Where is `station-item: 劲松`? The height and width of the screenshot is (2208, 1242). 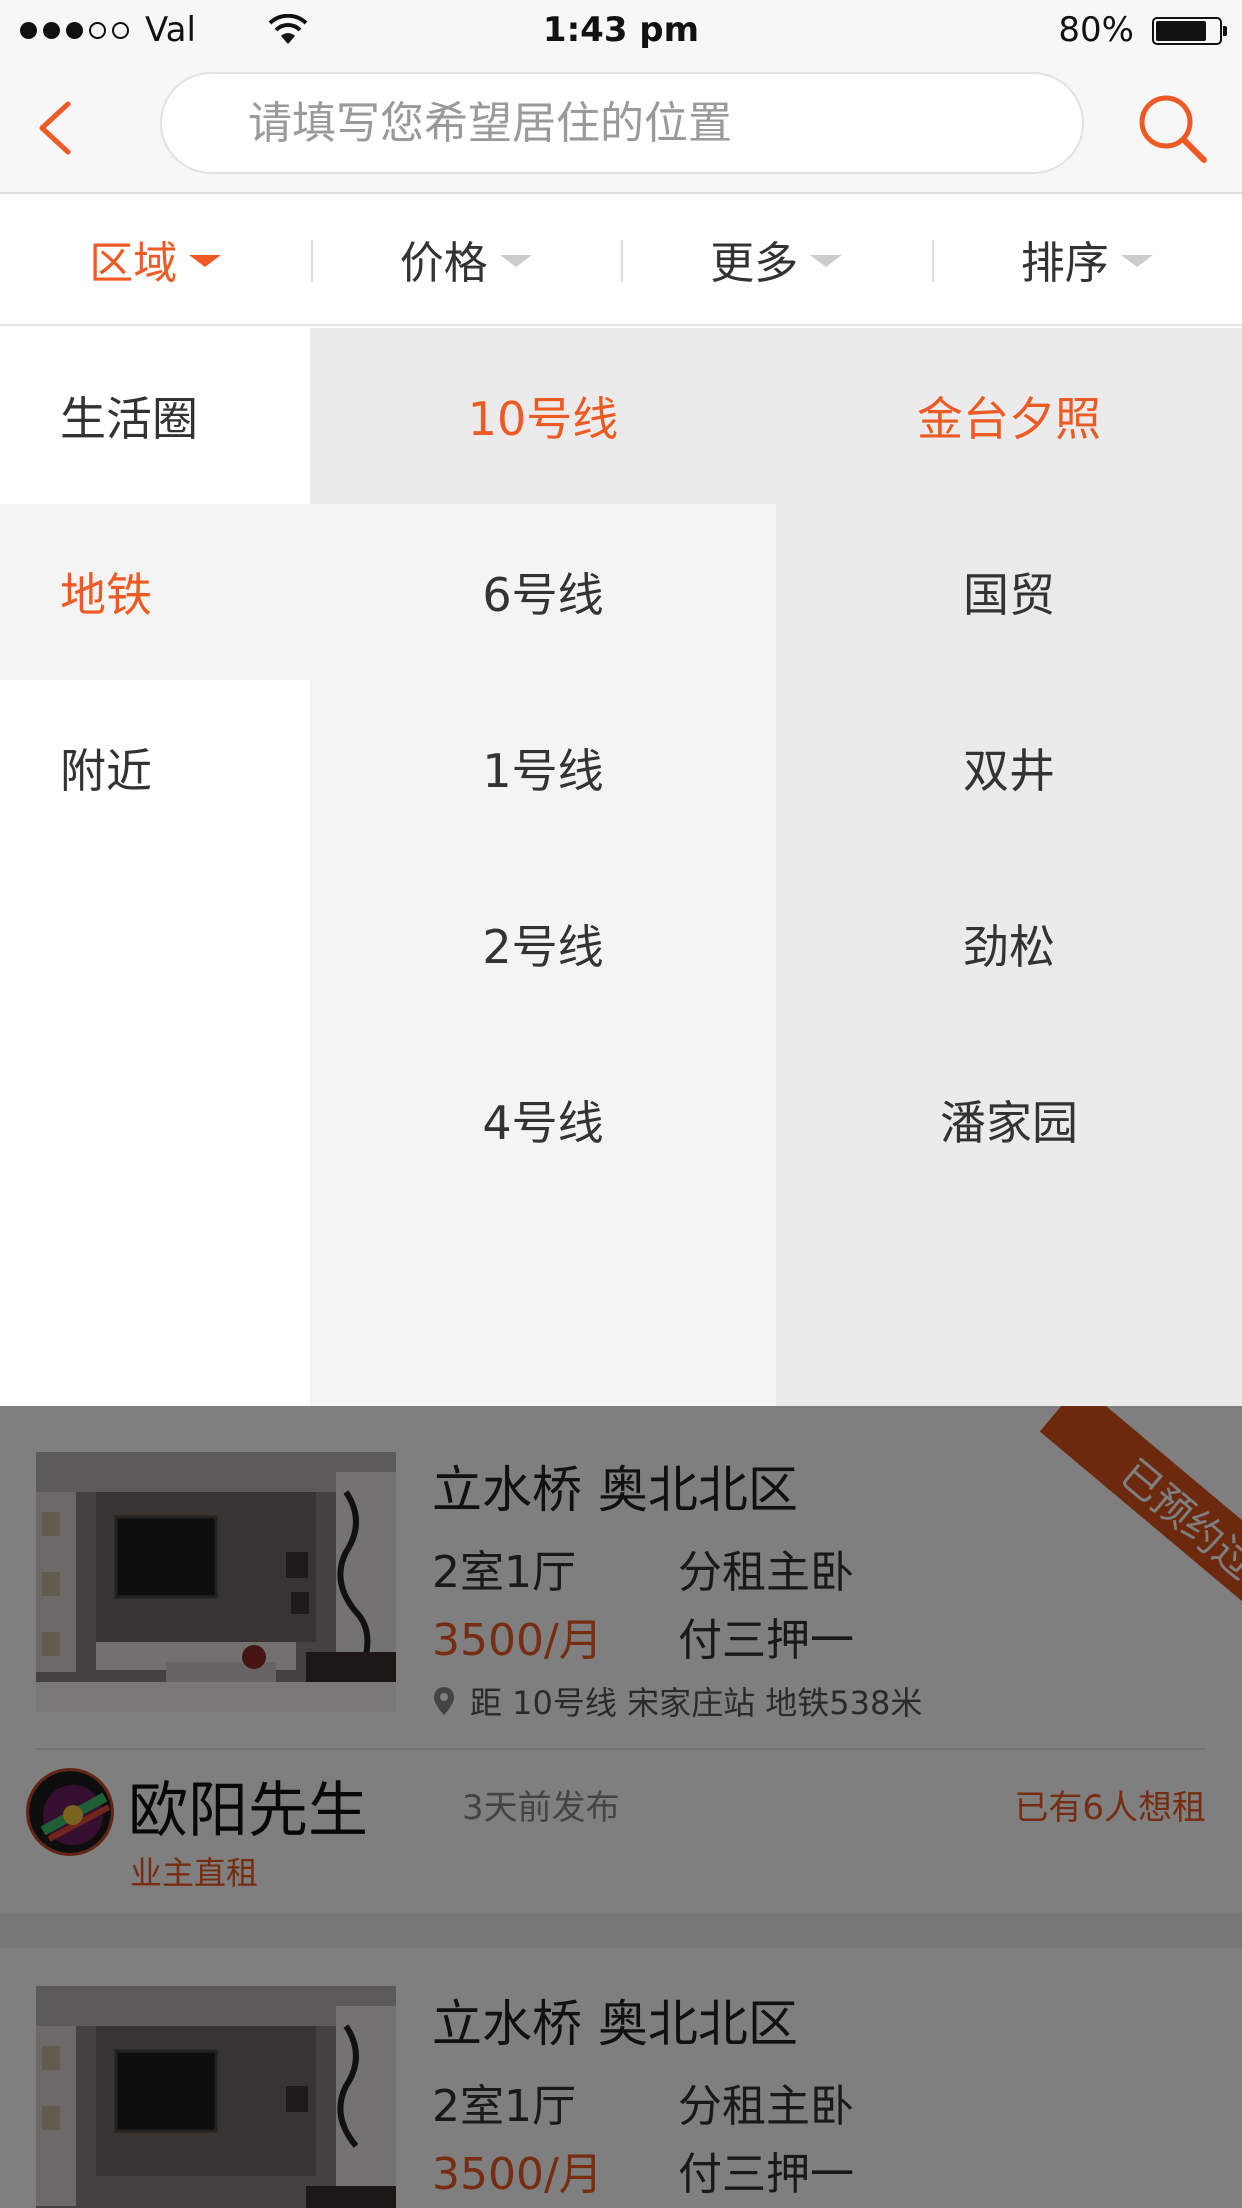
station-item: 劲松 is located at coordinates (1009, 944).